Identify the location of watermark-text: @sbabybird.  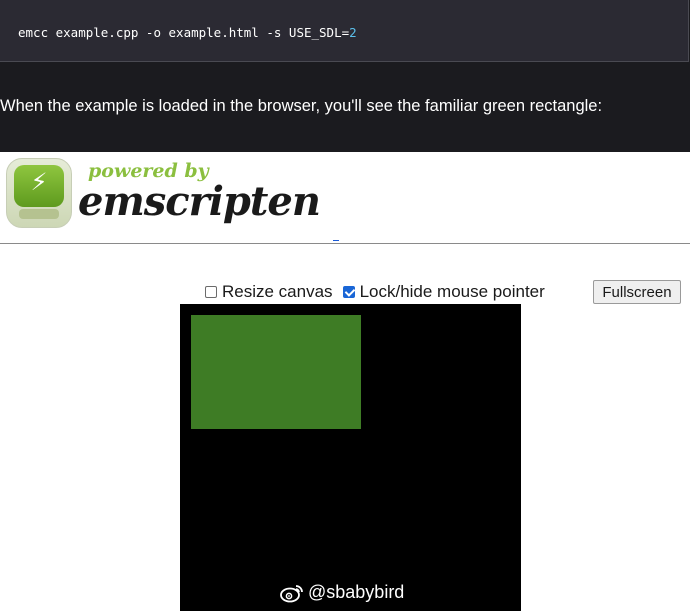
(356, 592).